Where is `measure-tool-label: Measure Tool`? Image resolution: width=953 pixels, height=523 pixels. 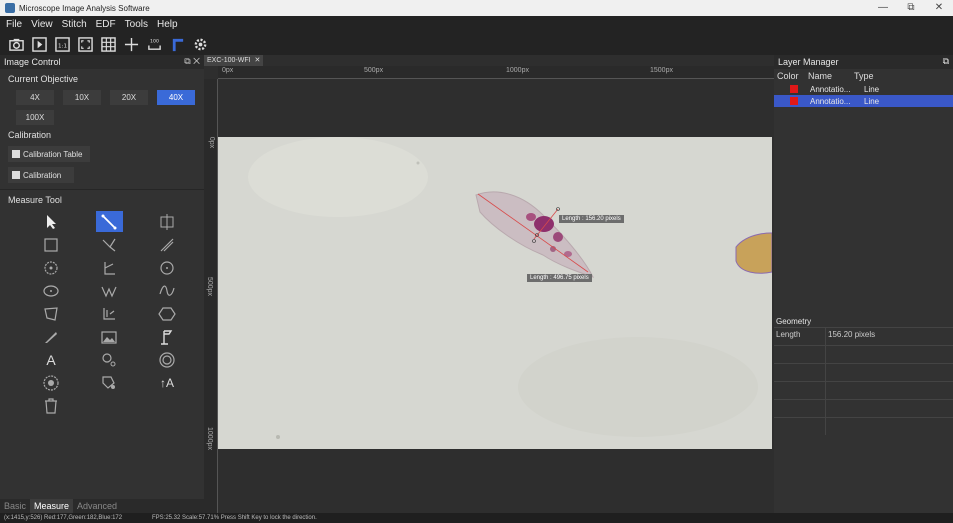 measure-tool-label: Measure Tool is located at coordinates (35, 200).